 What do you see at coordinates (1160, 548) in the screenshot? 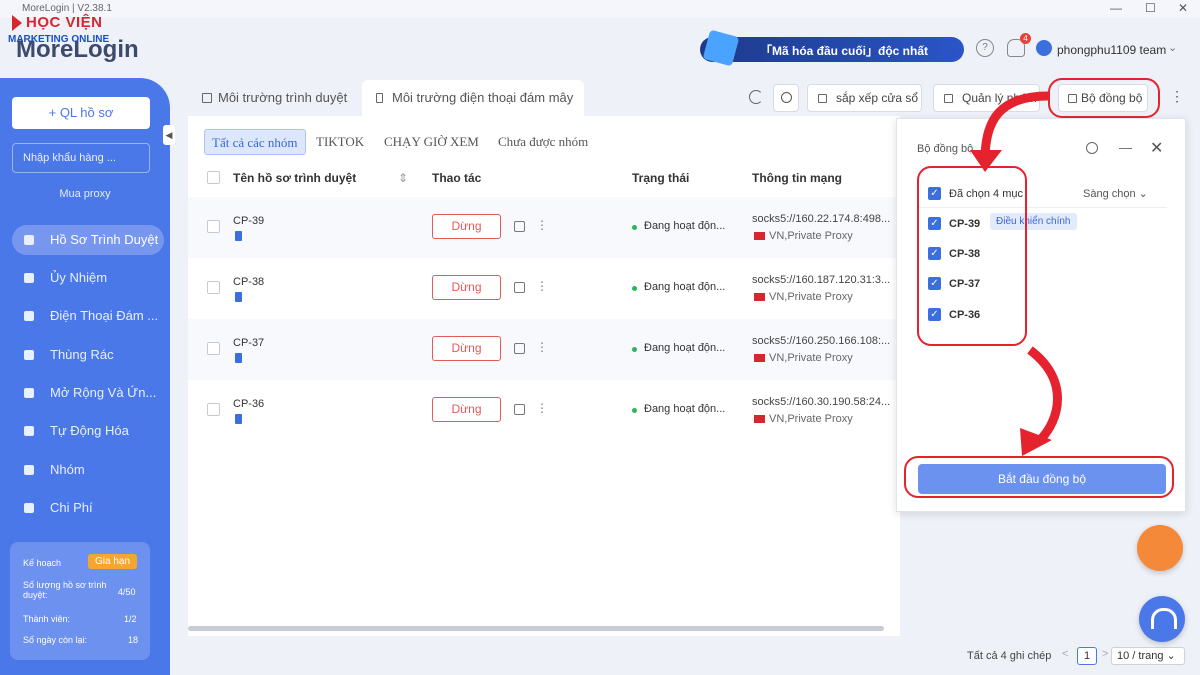
I see `gift-icon` at bounding box center [1160, 548].